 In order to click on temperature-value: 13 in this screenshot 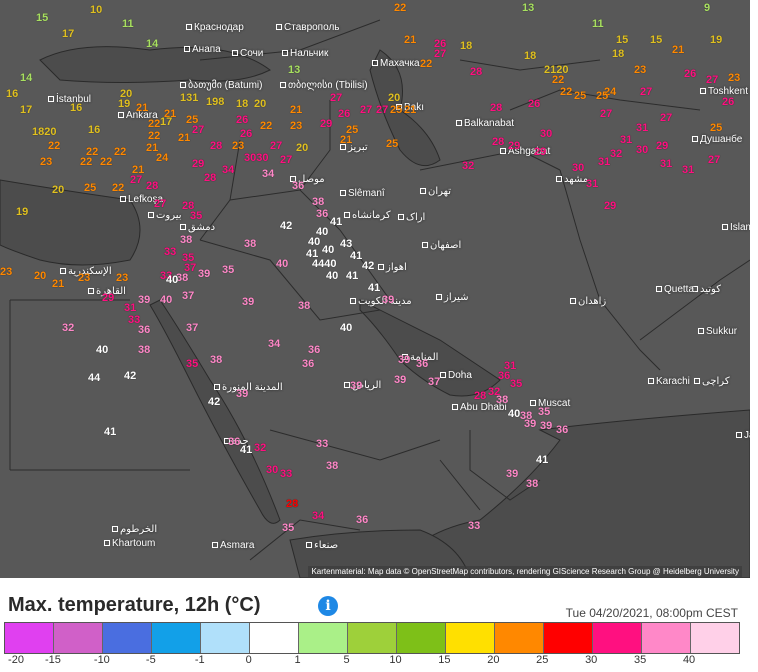, I will do `click(528, 8)`.